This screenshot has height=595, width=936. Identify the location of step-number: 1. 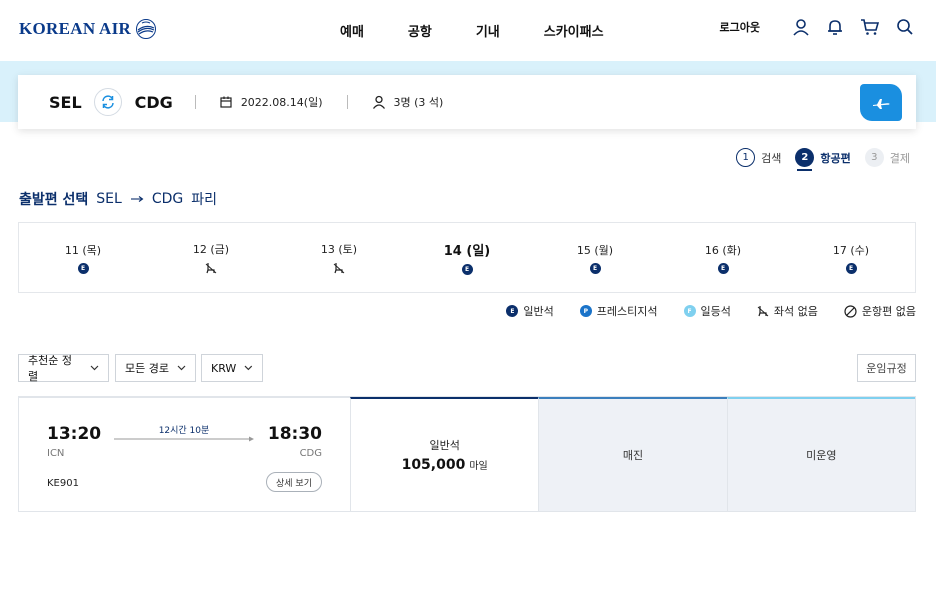
(746, 157).